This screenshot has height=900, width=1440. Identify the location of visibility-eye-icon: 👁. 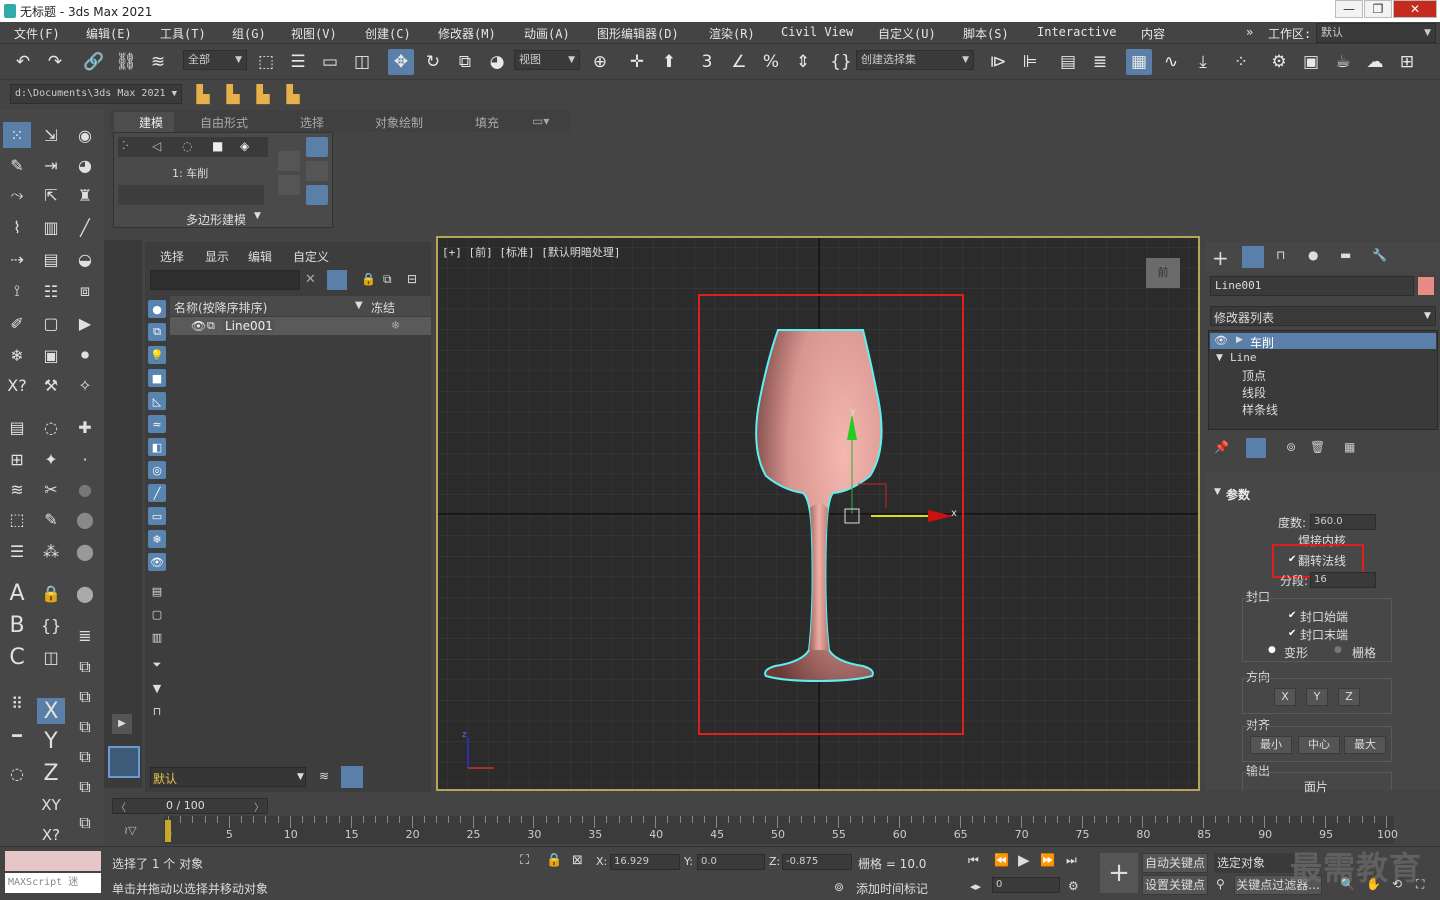
(198, 326).